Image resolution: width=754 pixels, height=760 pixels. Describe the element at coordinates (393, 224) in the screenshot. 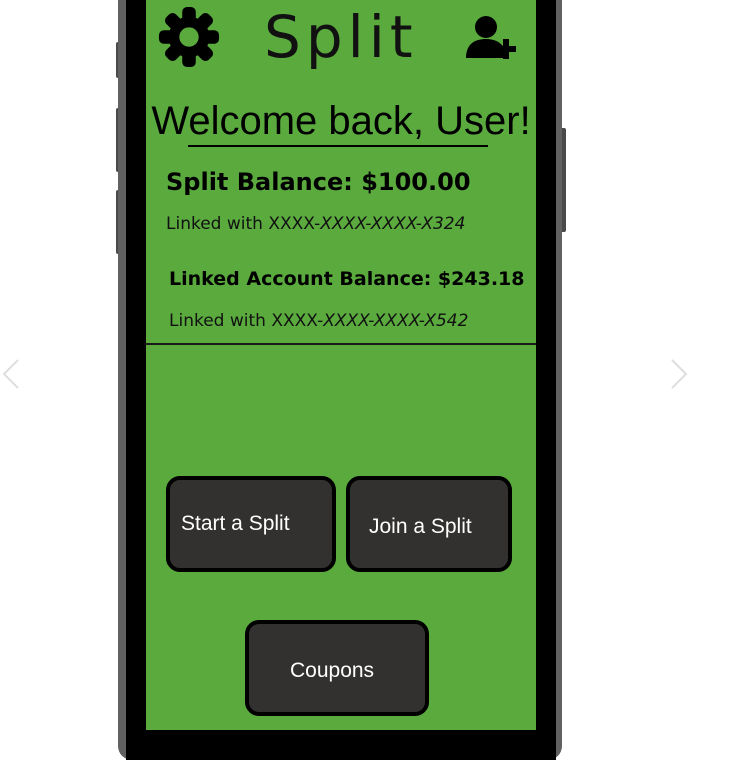

I see `linked-masked-number: XXXX-XXXX-X324` at that location.